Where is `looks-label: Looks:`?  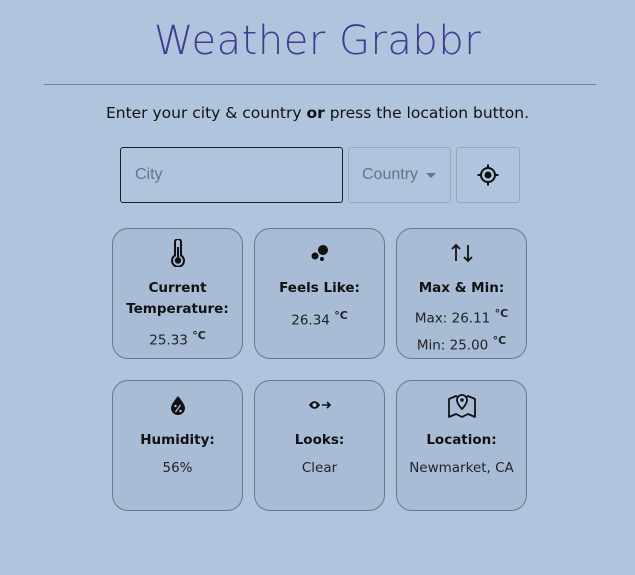
looks-label: Looks: is located at coordinates (319, 440).